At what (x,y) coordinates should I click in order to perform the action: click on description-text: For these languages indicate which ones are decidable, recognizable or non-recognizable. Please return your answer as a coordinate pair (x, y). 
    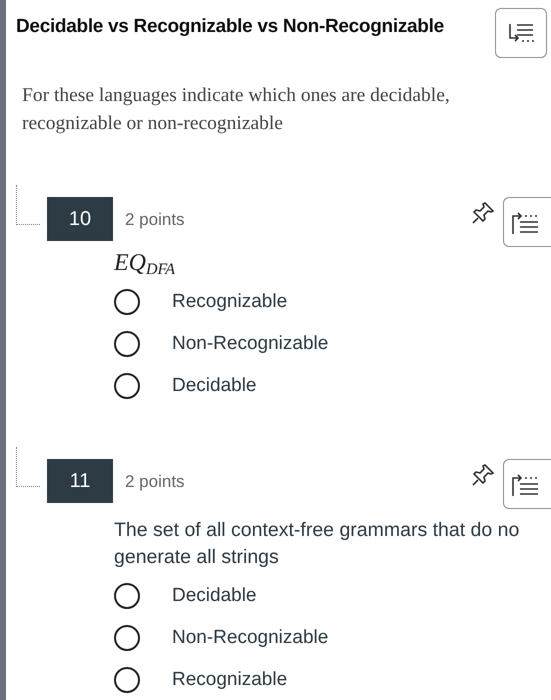
    Looking at the image, I should click on (236, 110).